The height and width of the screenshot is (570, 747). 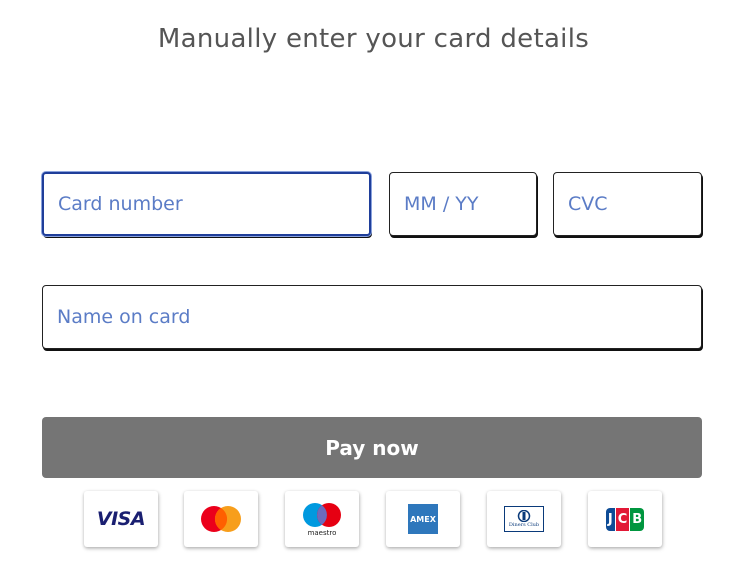 I want to click on mastercard-logo, so click(x=221, y=519).